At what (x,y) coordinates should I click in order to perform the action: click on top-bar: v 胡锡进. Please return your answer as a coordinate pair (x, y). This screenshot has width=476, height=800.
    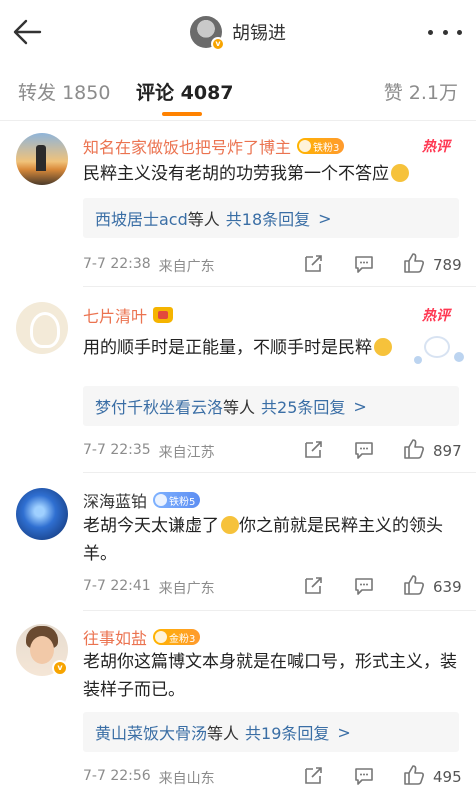
    Looking at the image, I should click on (238, 32).